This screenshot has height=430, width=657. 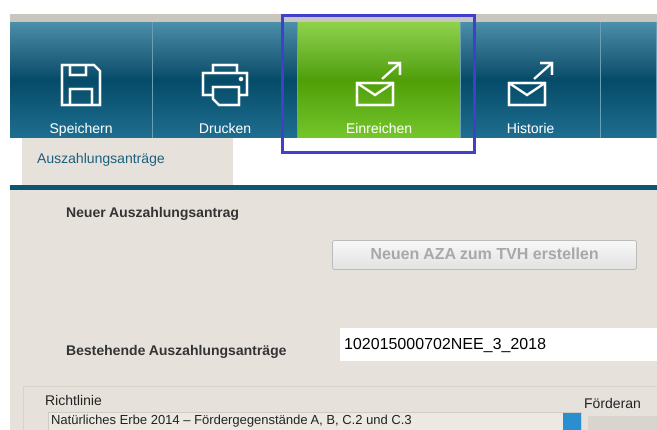 What do you see at coordinates (152, 212) in the screenshot?
I see `section-title: Neuer Auszahlungsantrag` at bounding box center [152, 212].